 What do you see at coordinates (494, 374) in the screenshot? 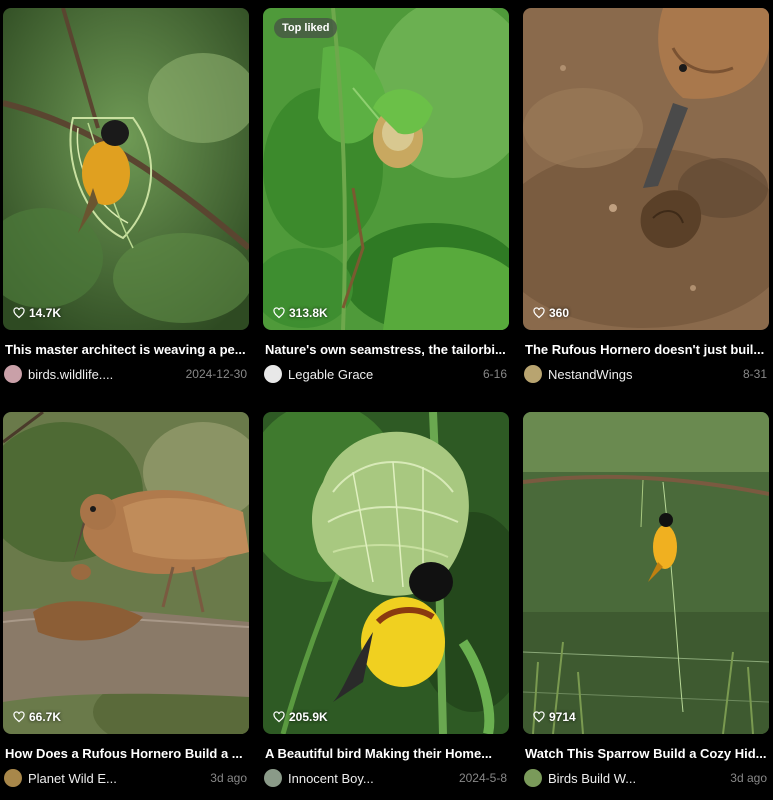
I see `post-date: 6-16` at bounding box center [494, 374].